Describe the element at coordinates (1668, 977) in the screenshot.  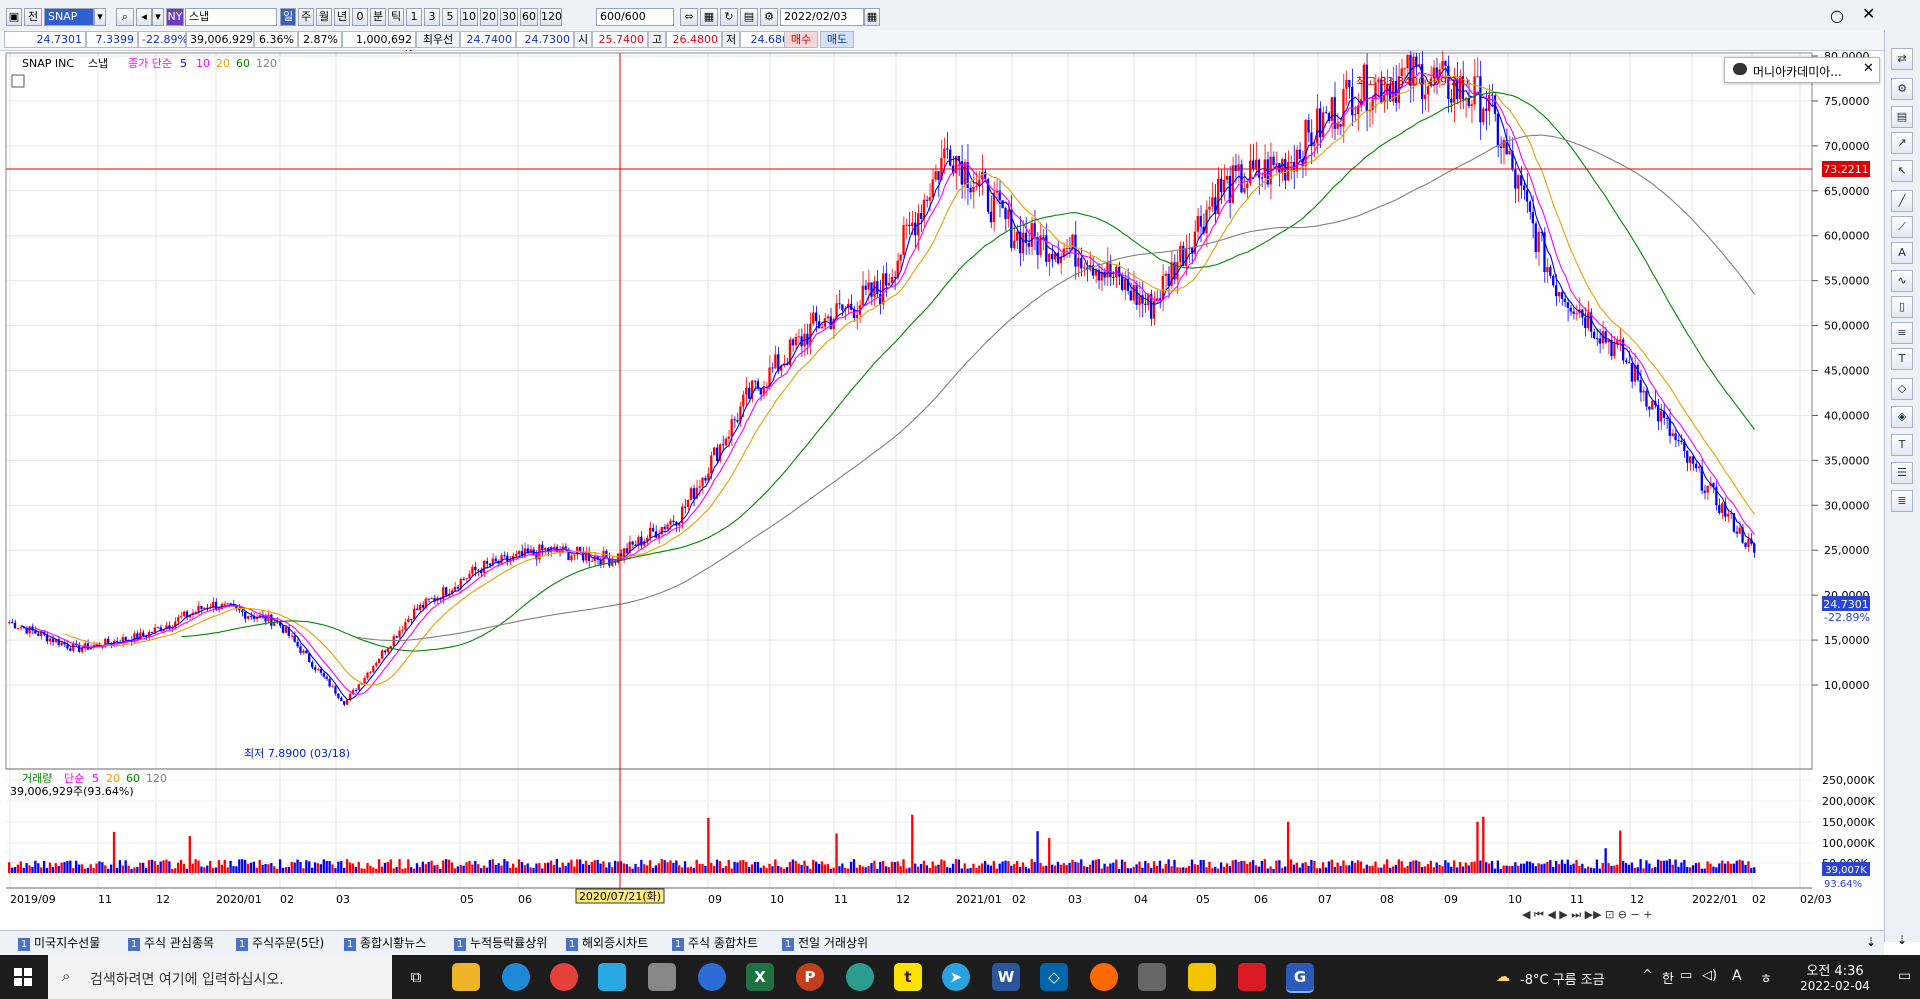
I see `ime-indicator-2: 한` at that location.